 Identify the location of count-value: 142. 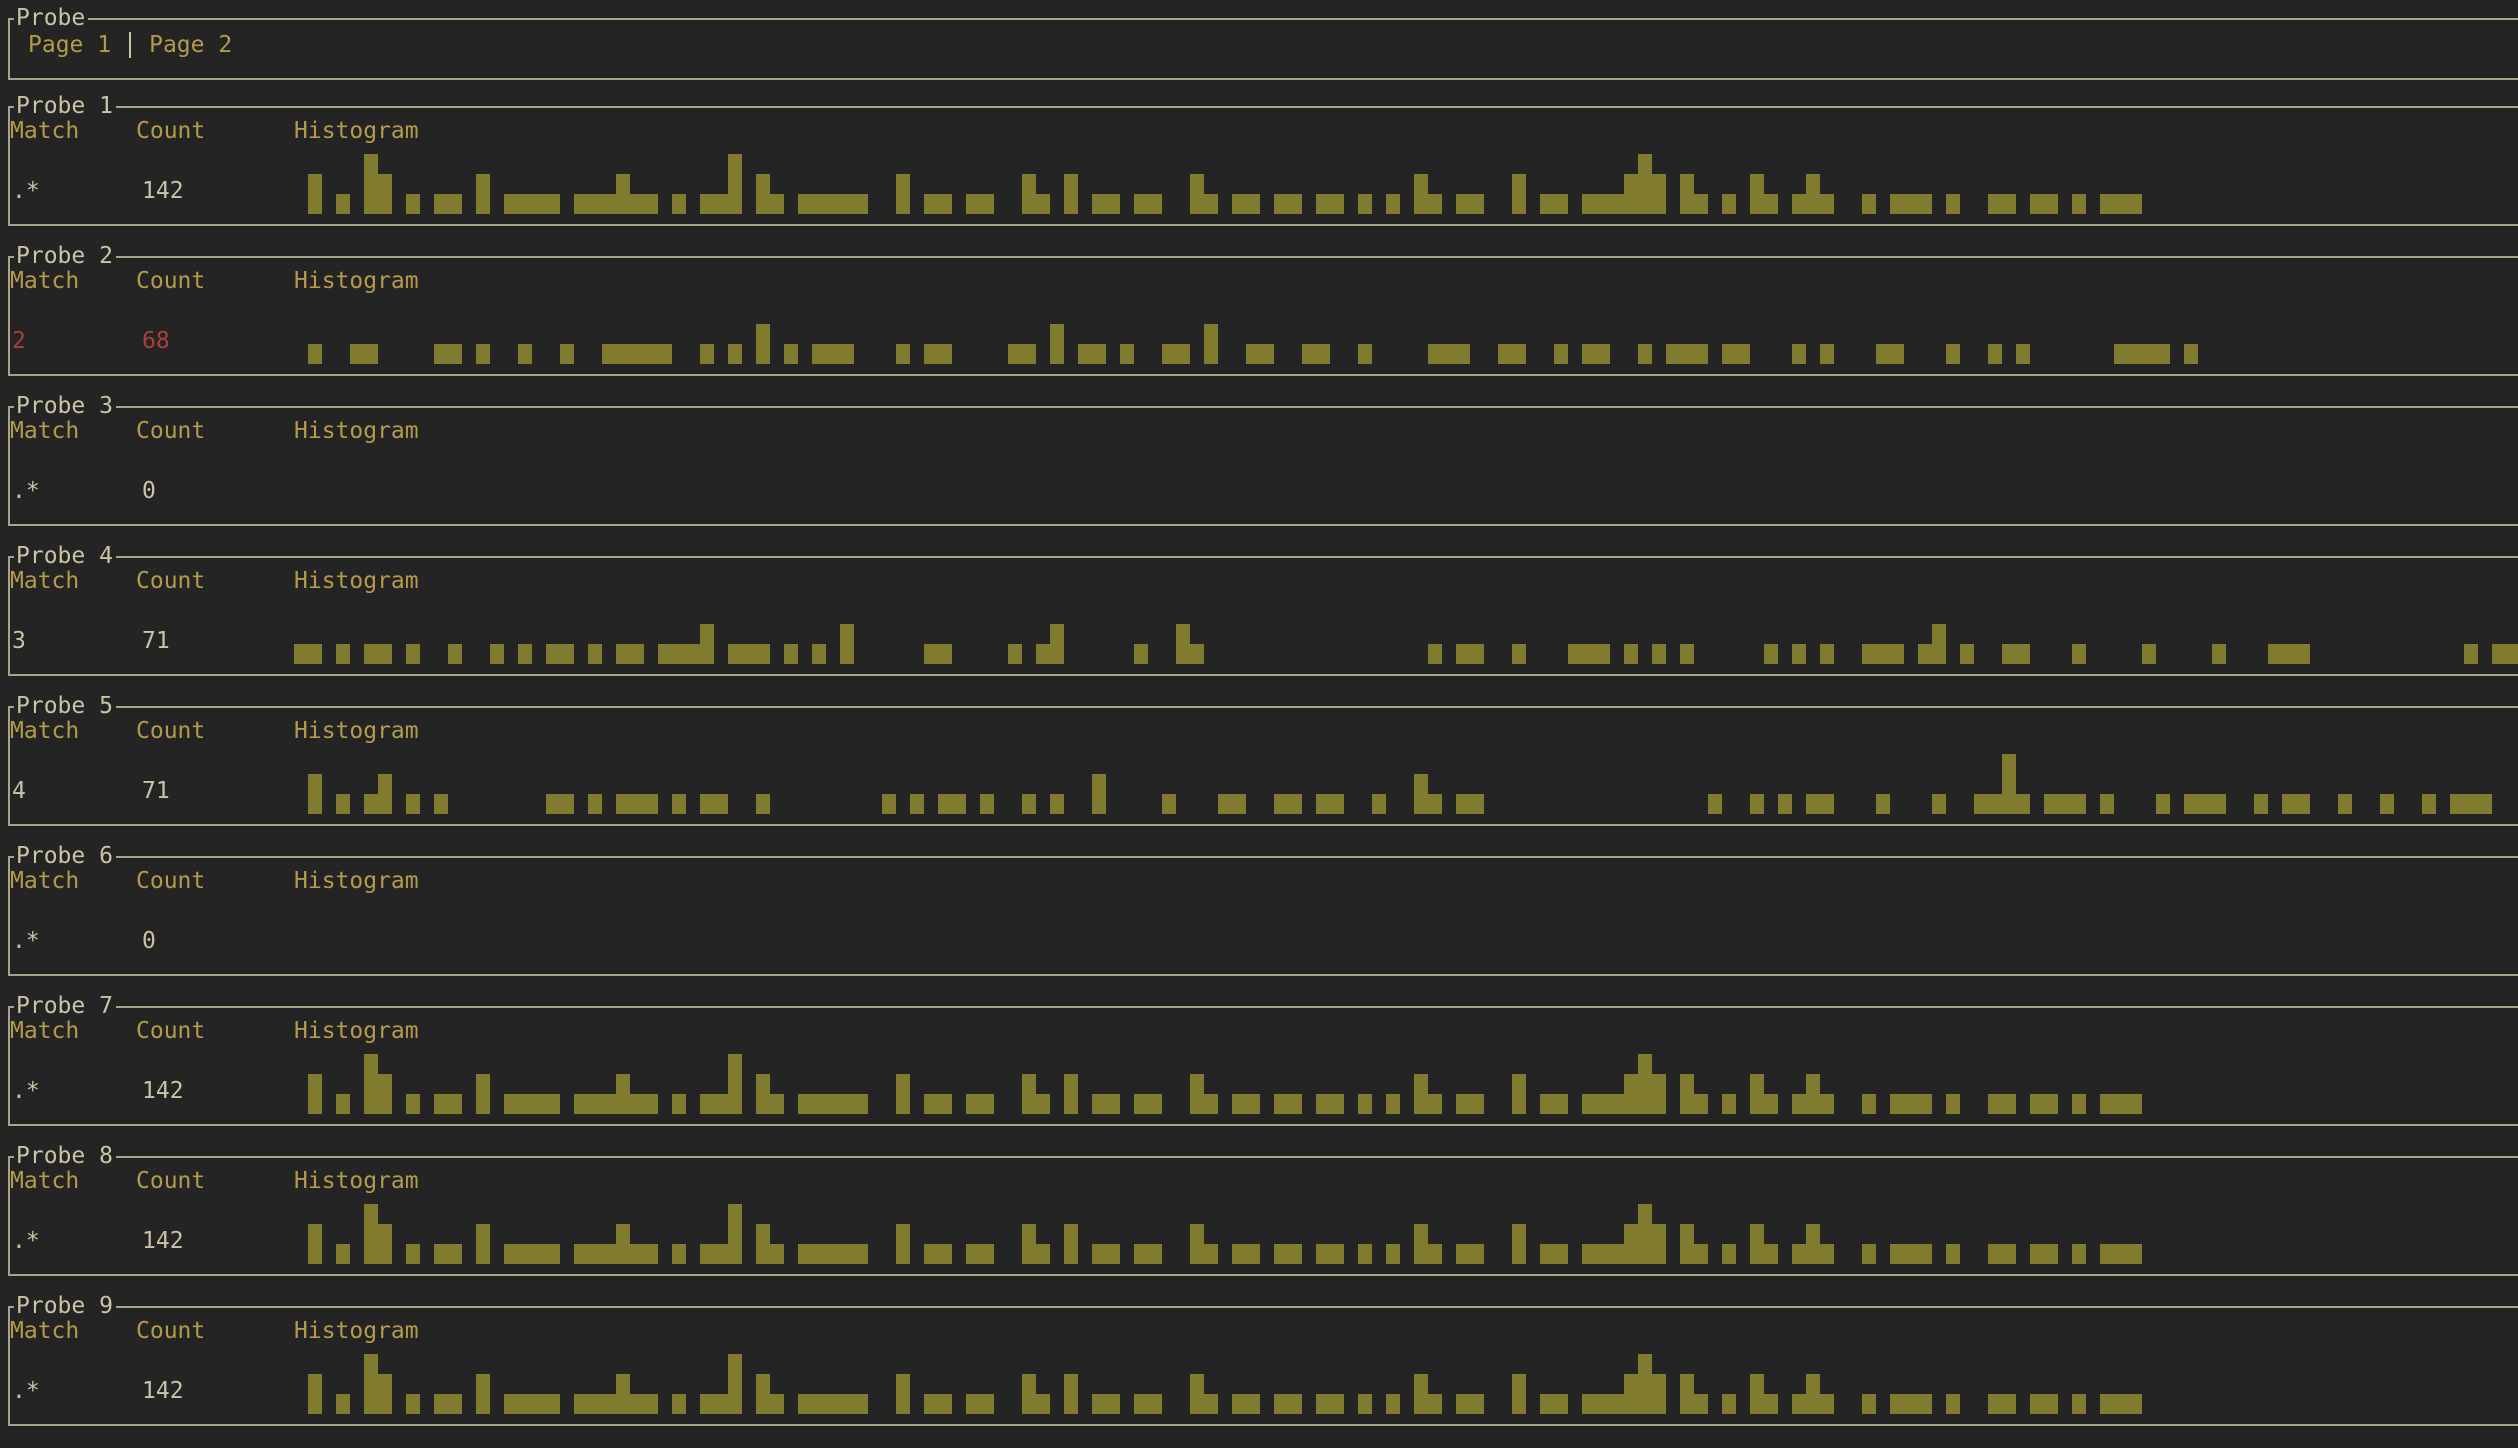
(163, 1391).